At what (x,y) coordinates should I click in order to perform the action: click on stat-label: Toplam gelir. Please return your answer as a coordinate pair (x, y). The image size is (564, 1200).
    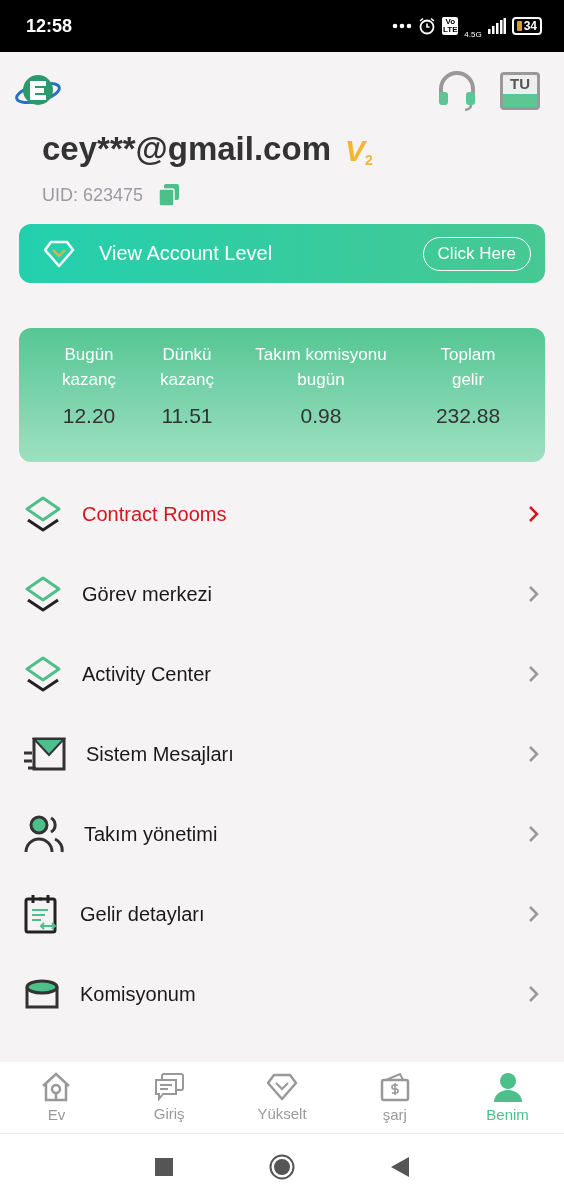
    Looking at the image, I should click on (468, 367).